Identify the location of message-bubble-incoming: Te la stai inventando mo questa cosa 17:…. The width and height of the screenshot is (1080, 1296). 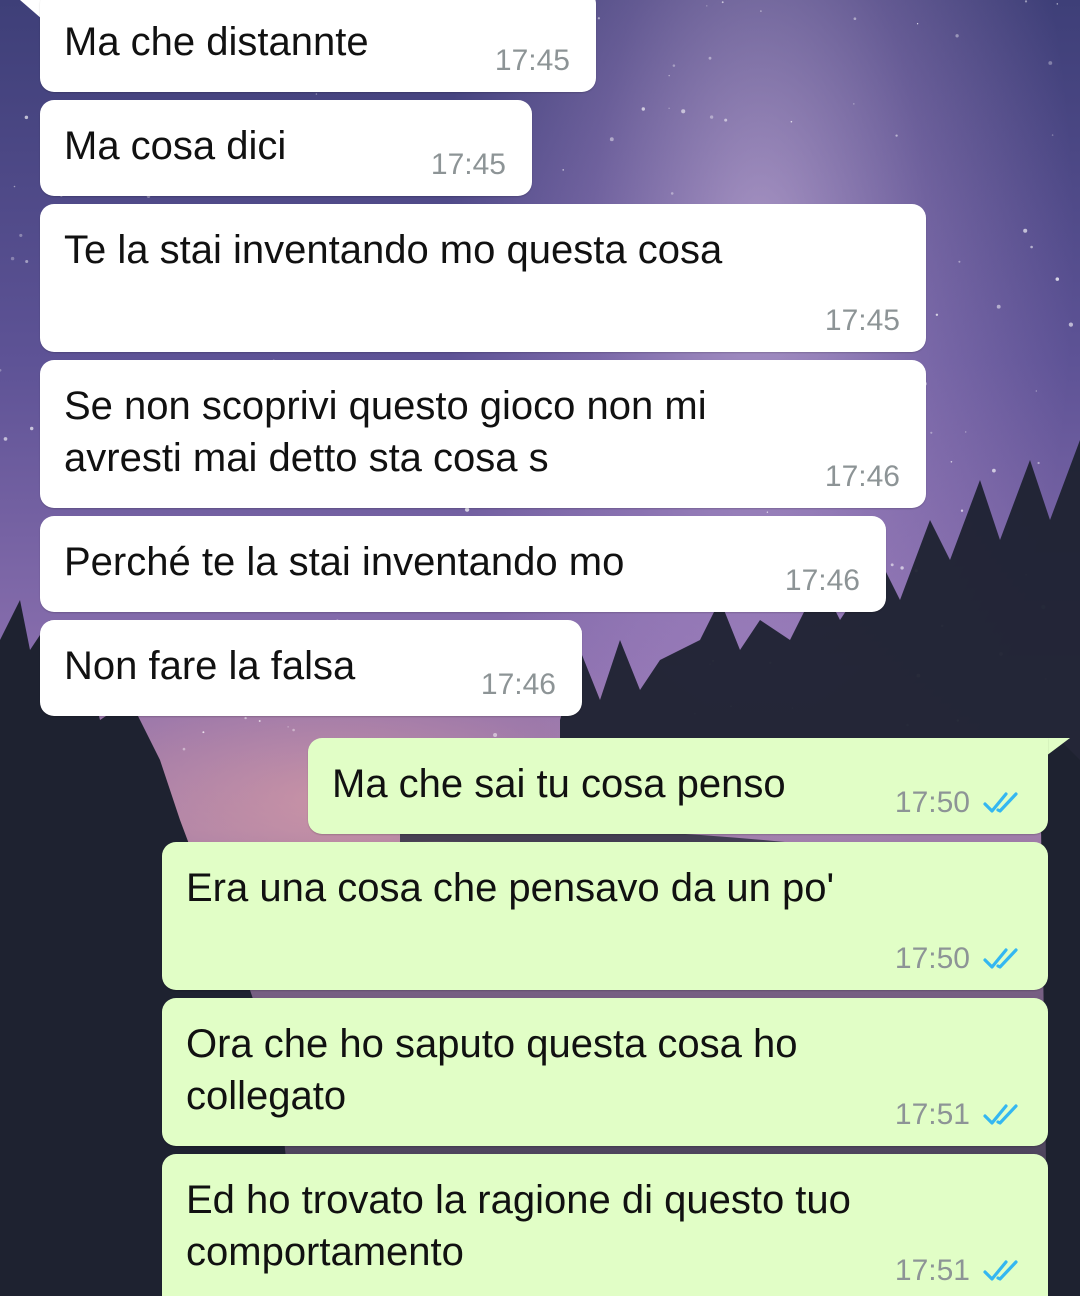
(483, 278).